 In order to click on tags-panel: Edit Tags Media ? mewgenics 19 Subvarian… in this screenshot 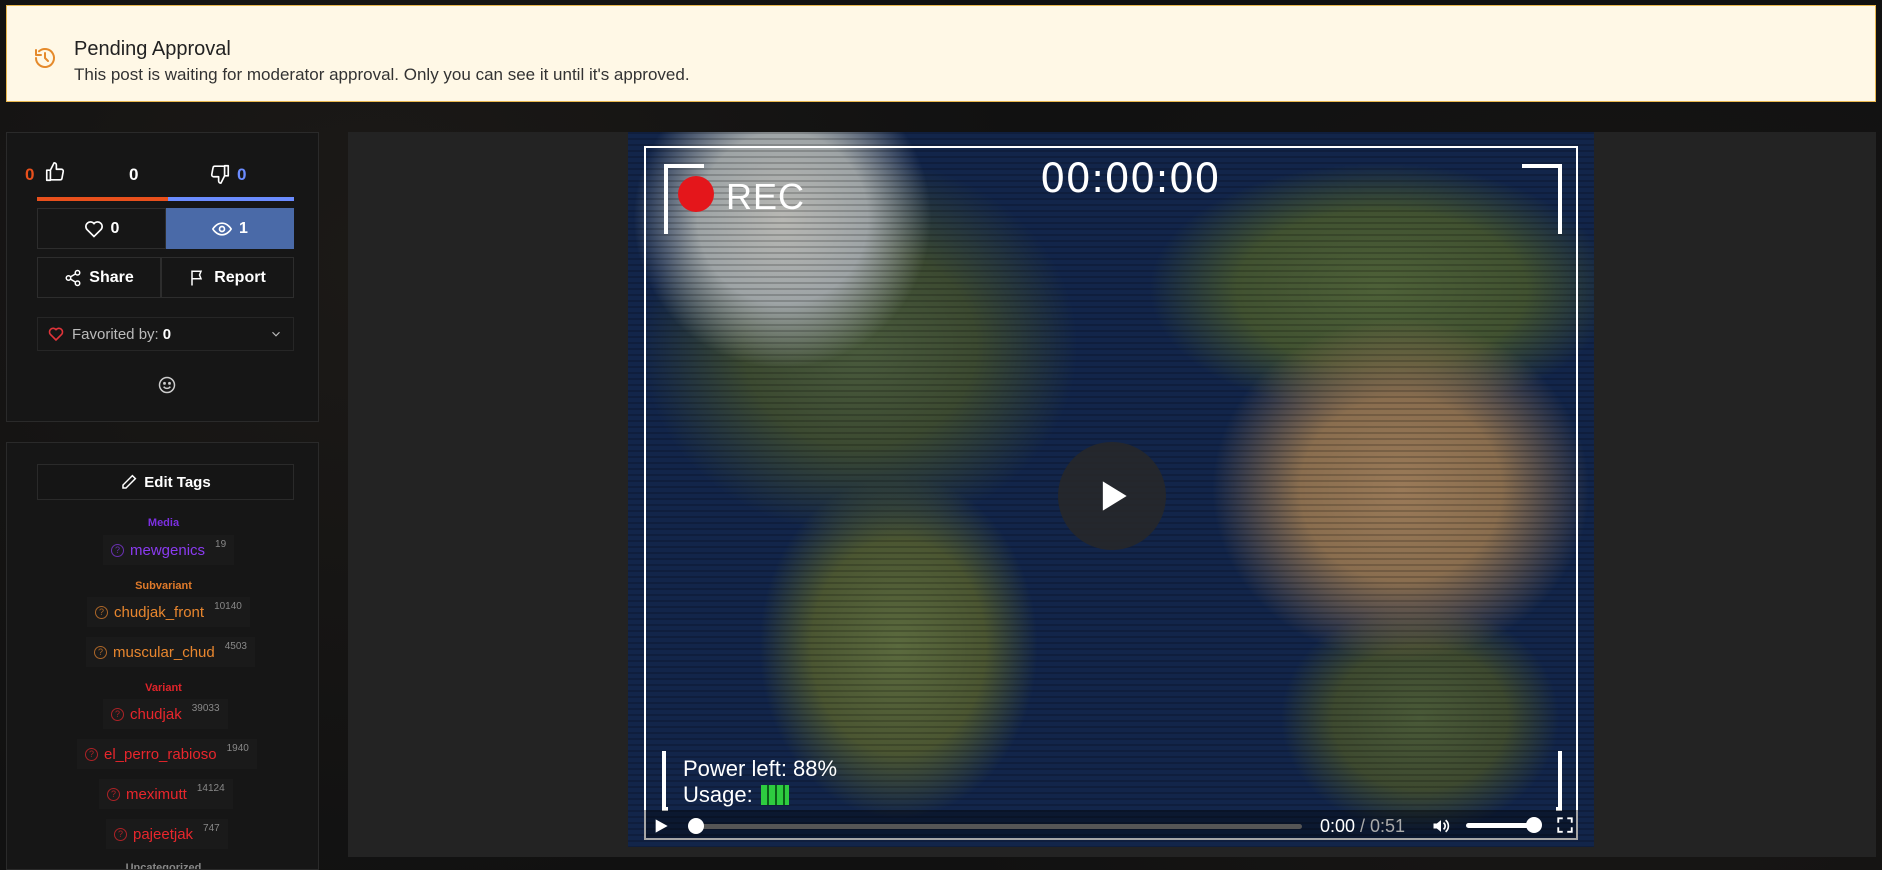, I will do `click(162, 656)`.